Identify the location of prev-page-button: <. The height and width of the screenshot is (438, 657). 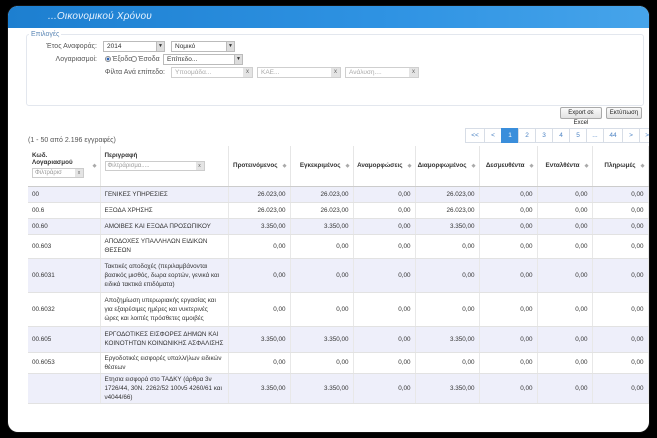
(493, 135).